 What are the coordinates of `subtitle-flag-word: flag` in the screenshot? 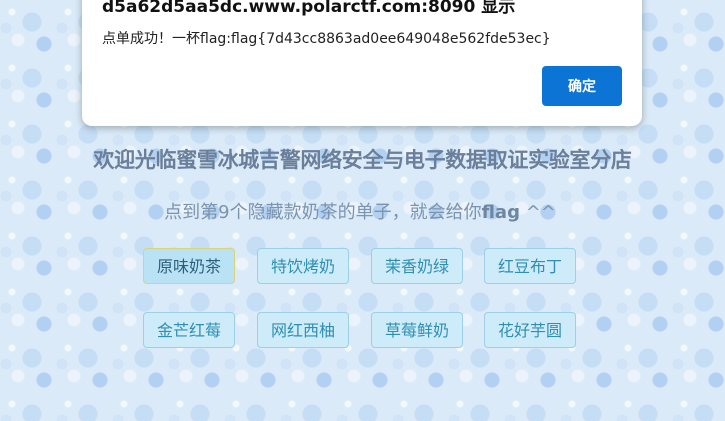 It's located at (500, 212).